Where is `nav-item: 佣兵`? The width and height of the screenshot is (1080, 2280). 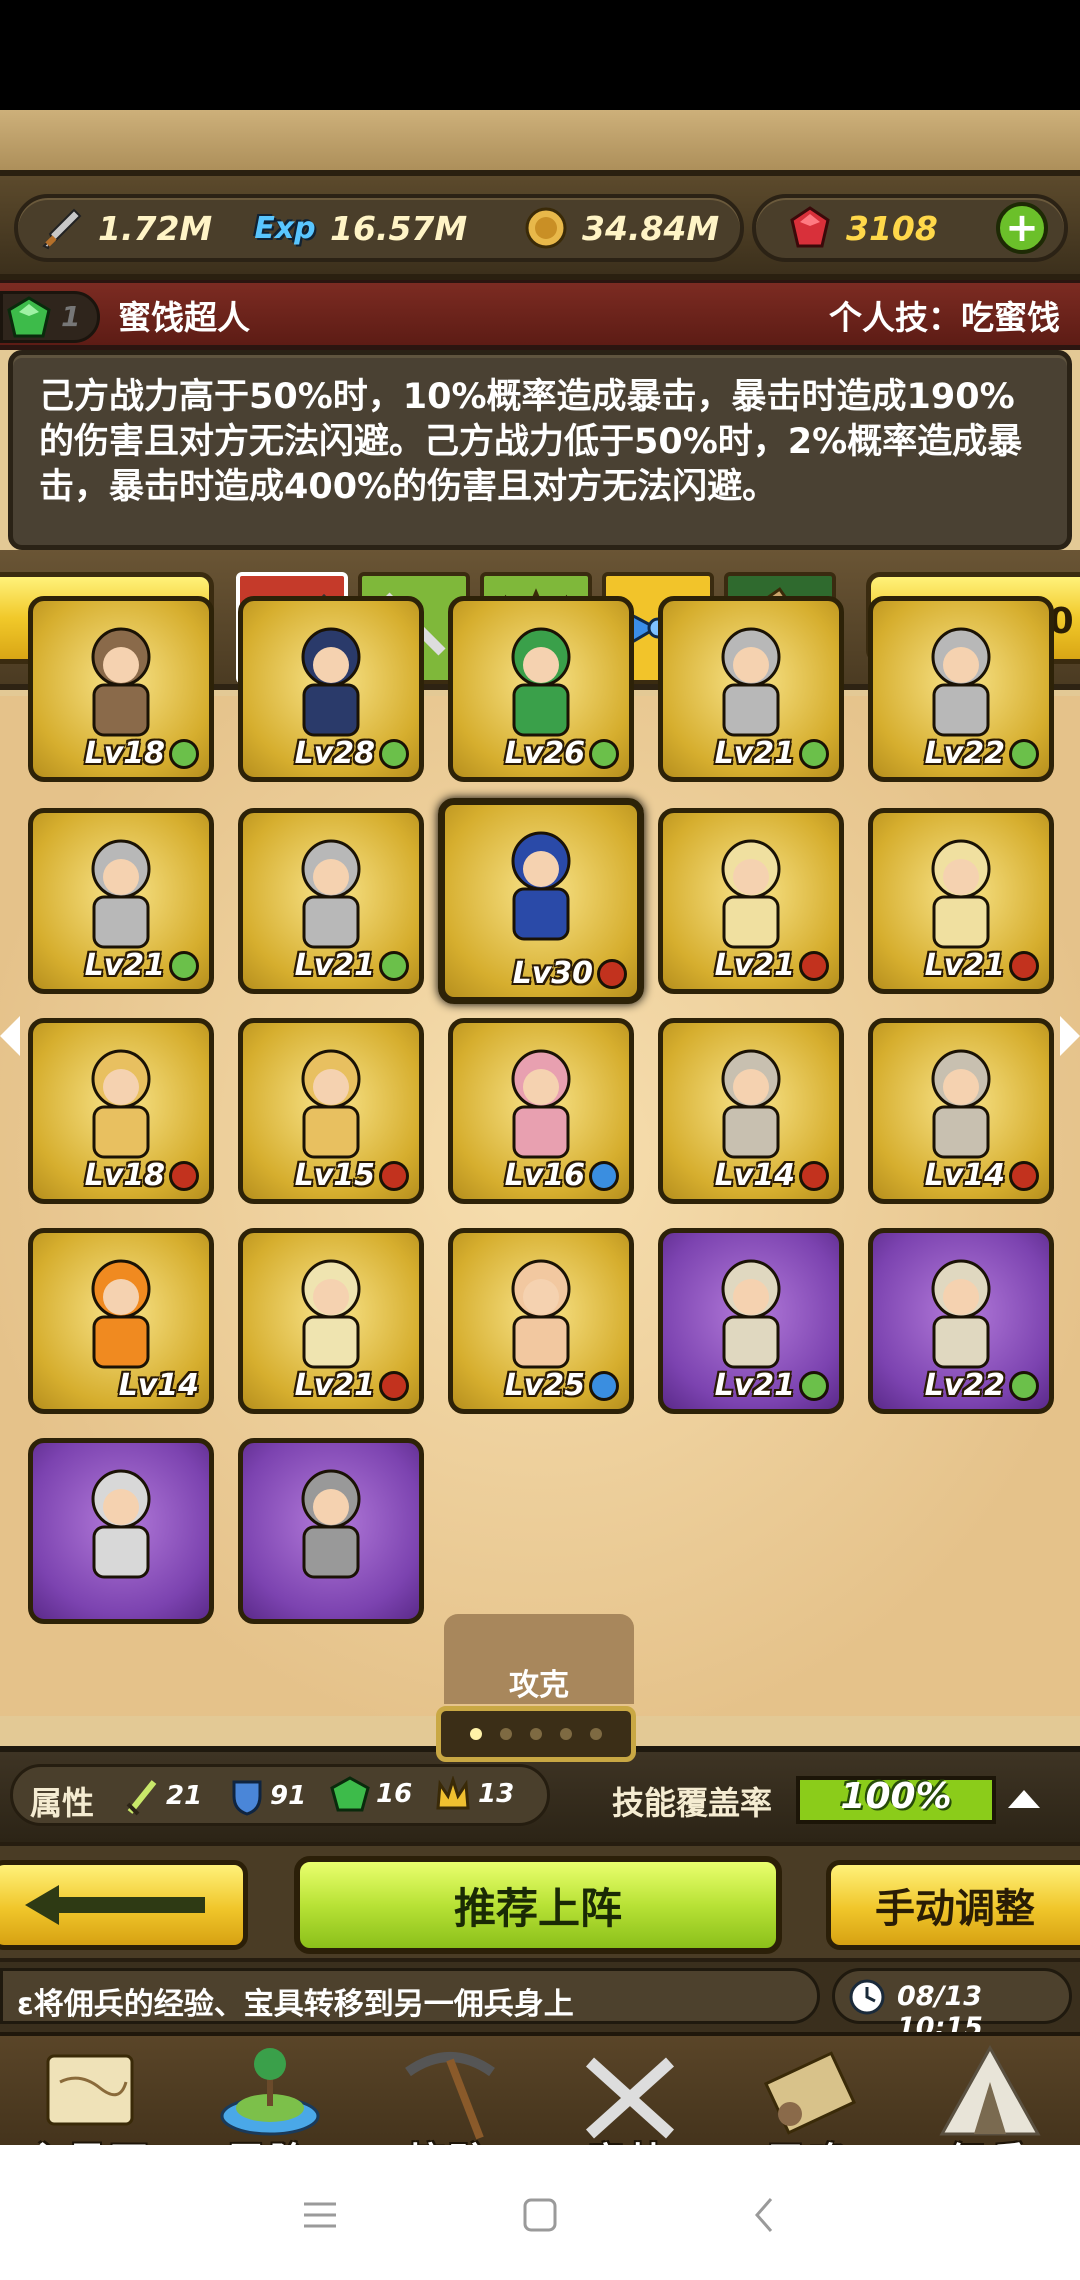 nav-item: 佣兵 is located at coordinates (990, 2093).